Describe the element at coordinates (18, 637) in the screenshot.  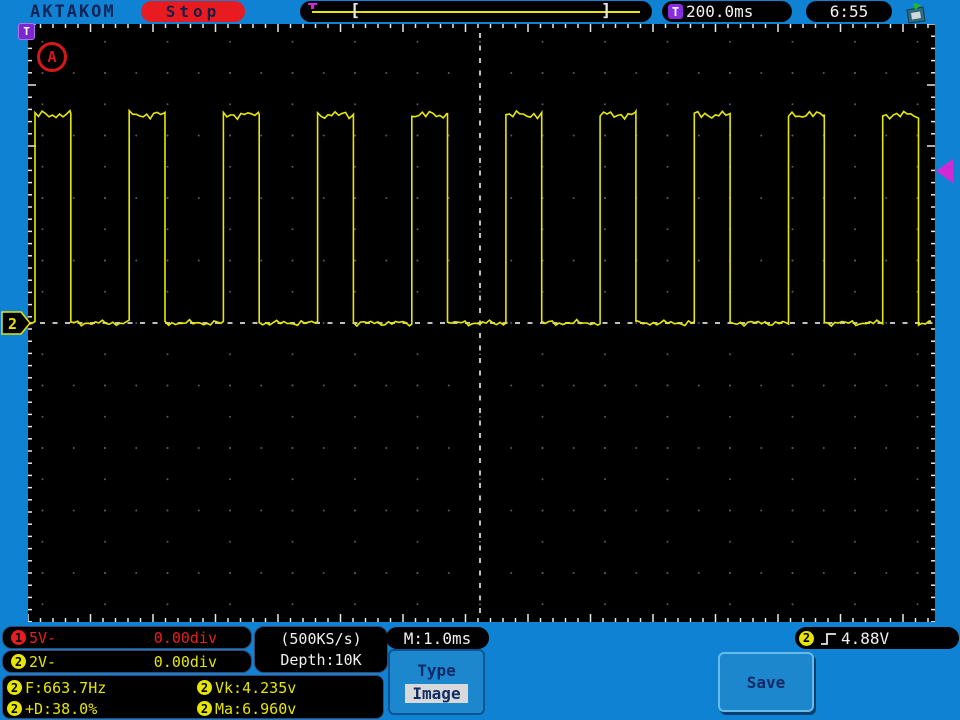
I see `channel1-icon: 1` at that location.